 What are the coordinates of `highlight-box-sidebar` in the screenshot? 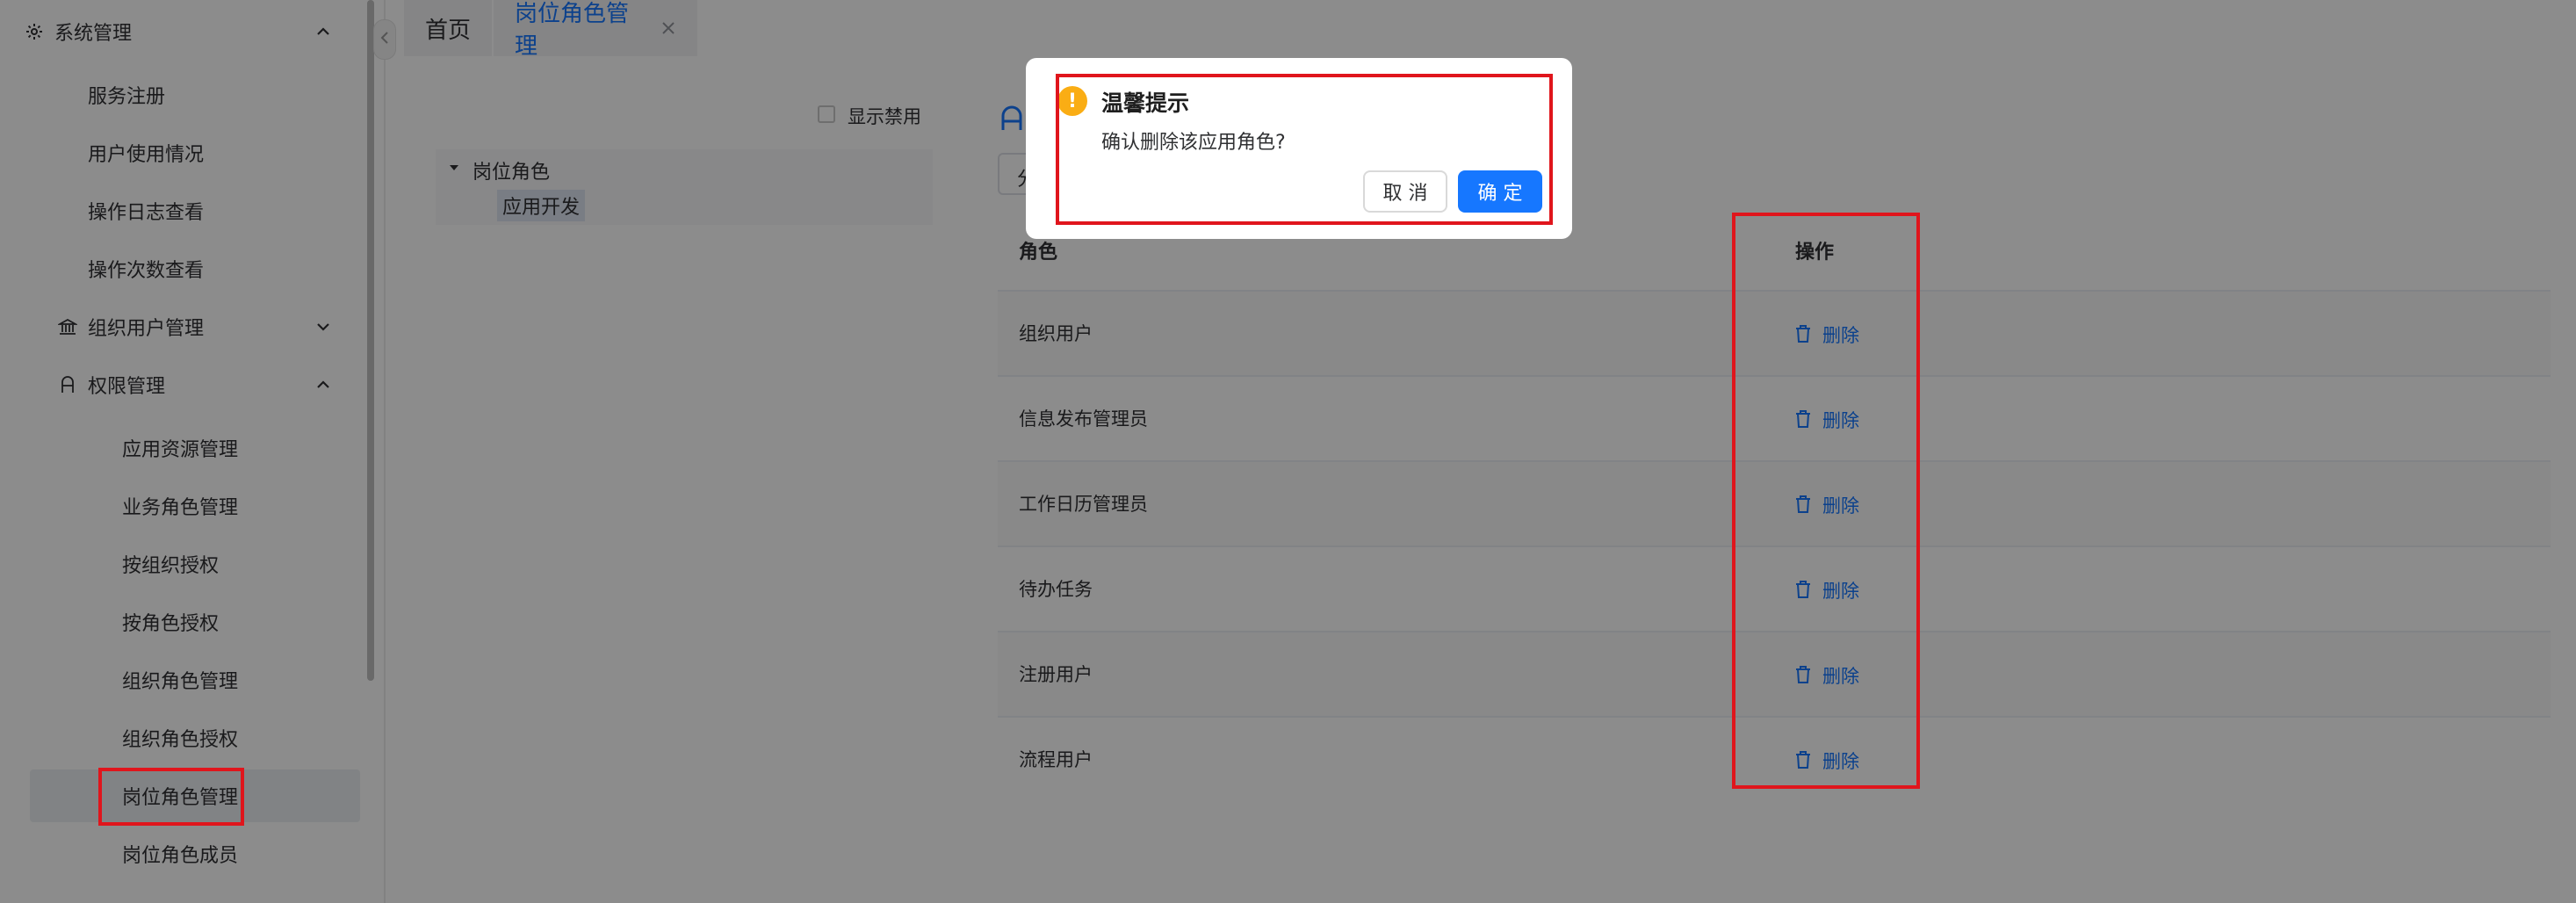 It's located at (171, 797).